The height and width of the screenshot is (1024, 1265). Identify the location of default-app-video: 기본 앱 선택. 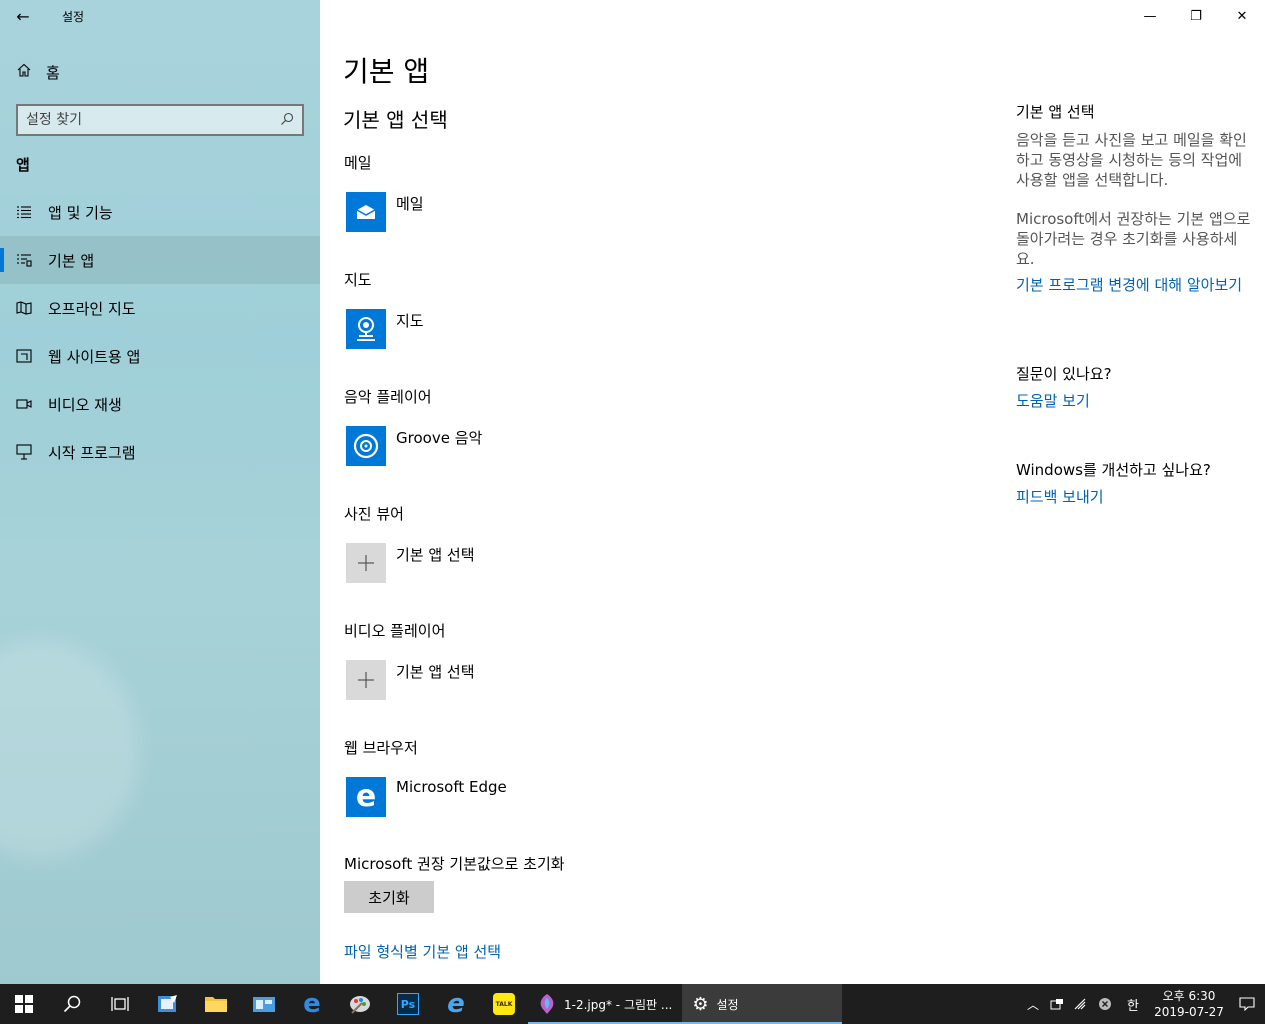
(410, 680).